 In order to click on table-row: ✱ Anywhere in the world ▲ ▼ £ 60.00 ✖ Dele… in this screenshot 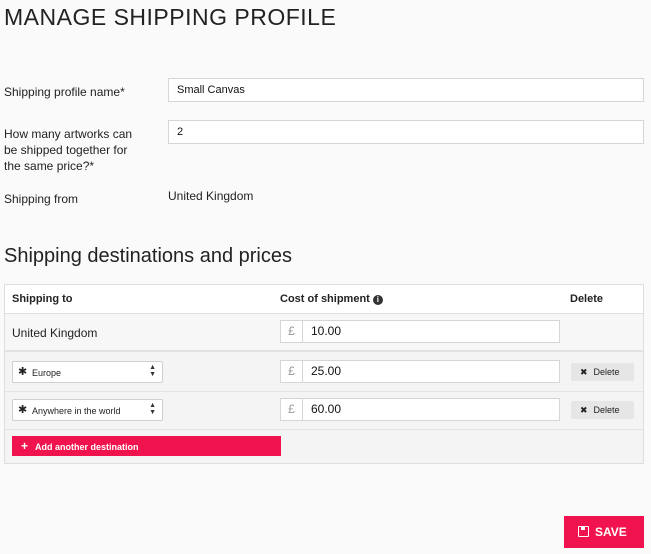, I will do `click(324, 411)`.